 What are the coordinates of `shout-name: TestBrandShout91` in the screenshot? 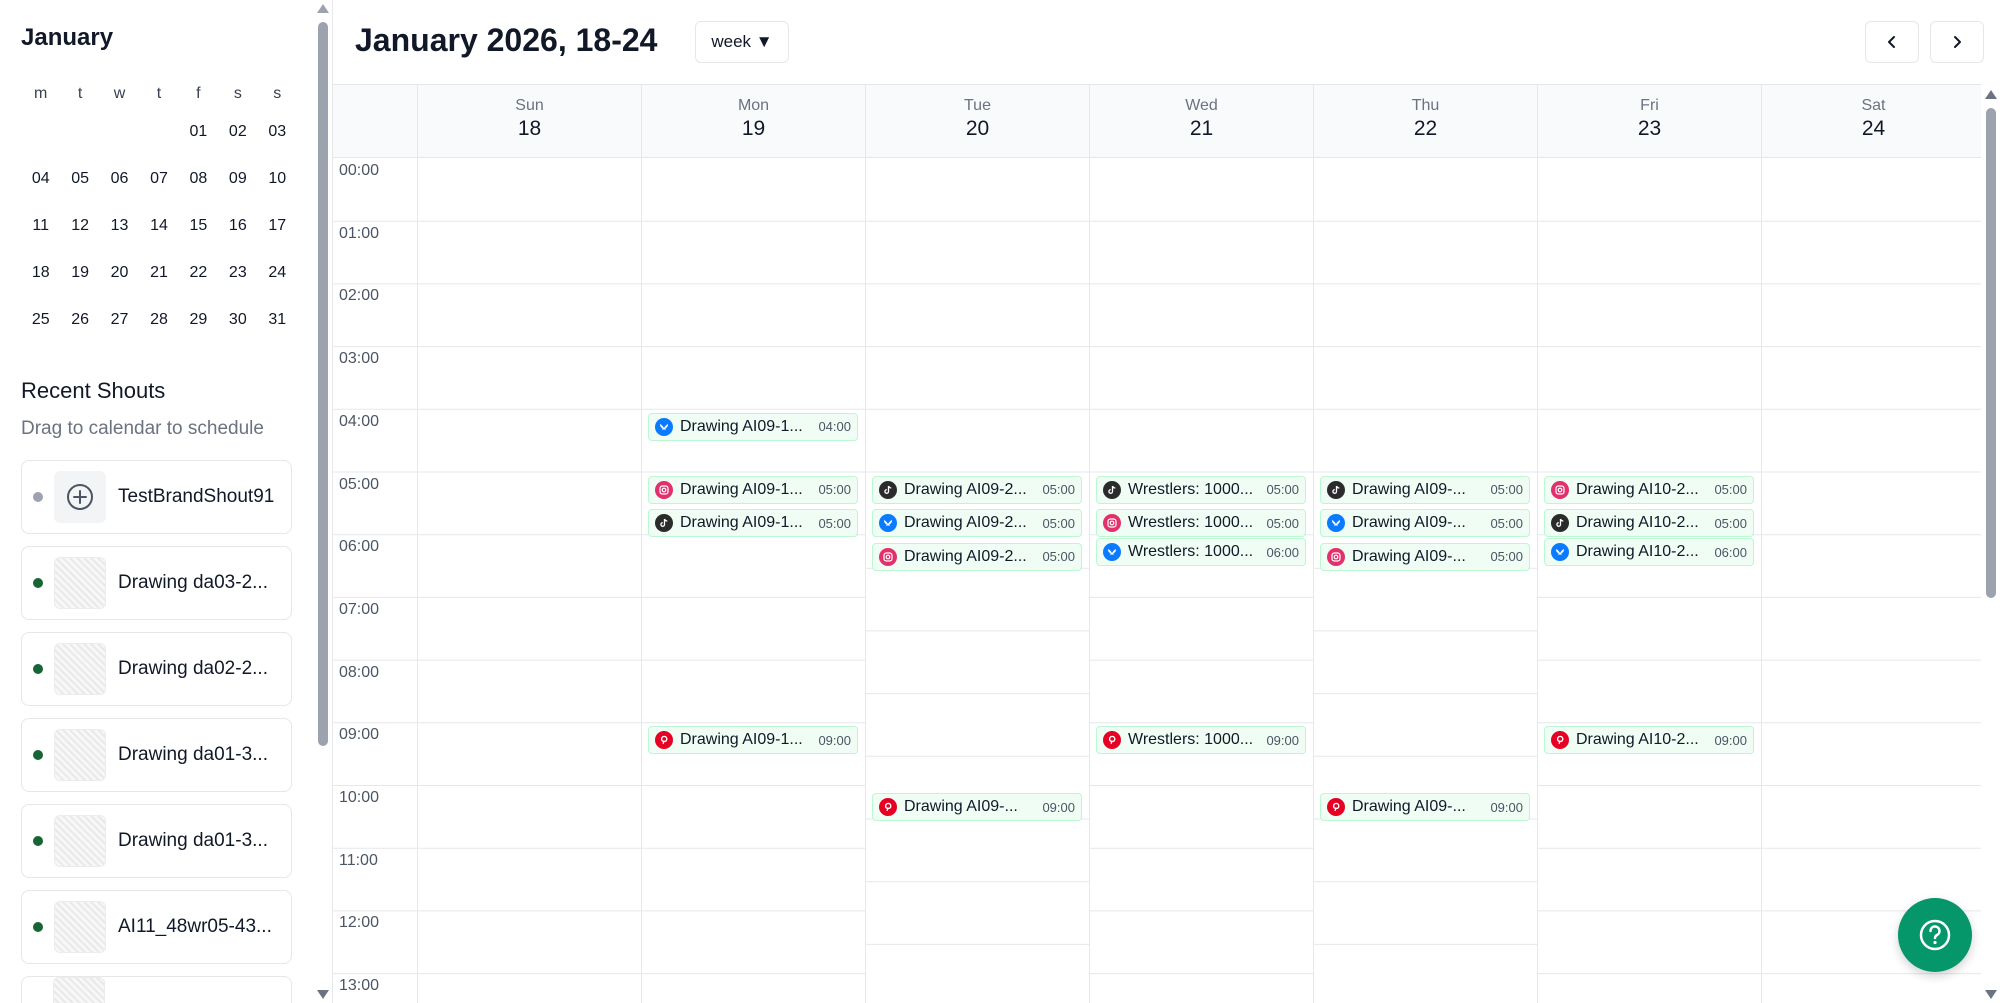 It's located at (196, 496).